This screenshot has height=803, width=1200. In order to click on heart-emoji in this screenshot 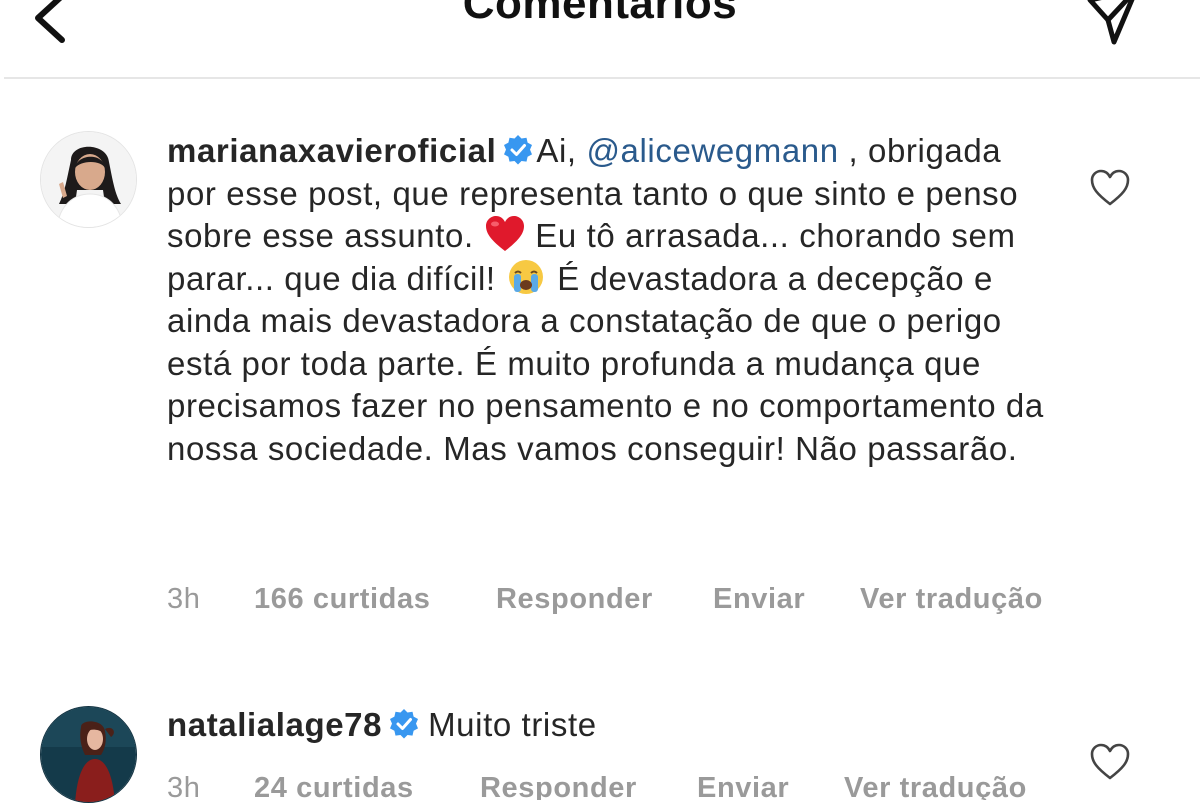, I will do `click(504, 233)`.